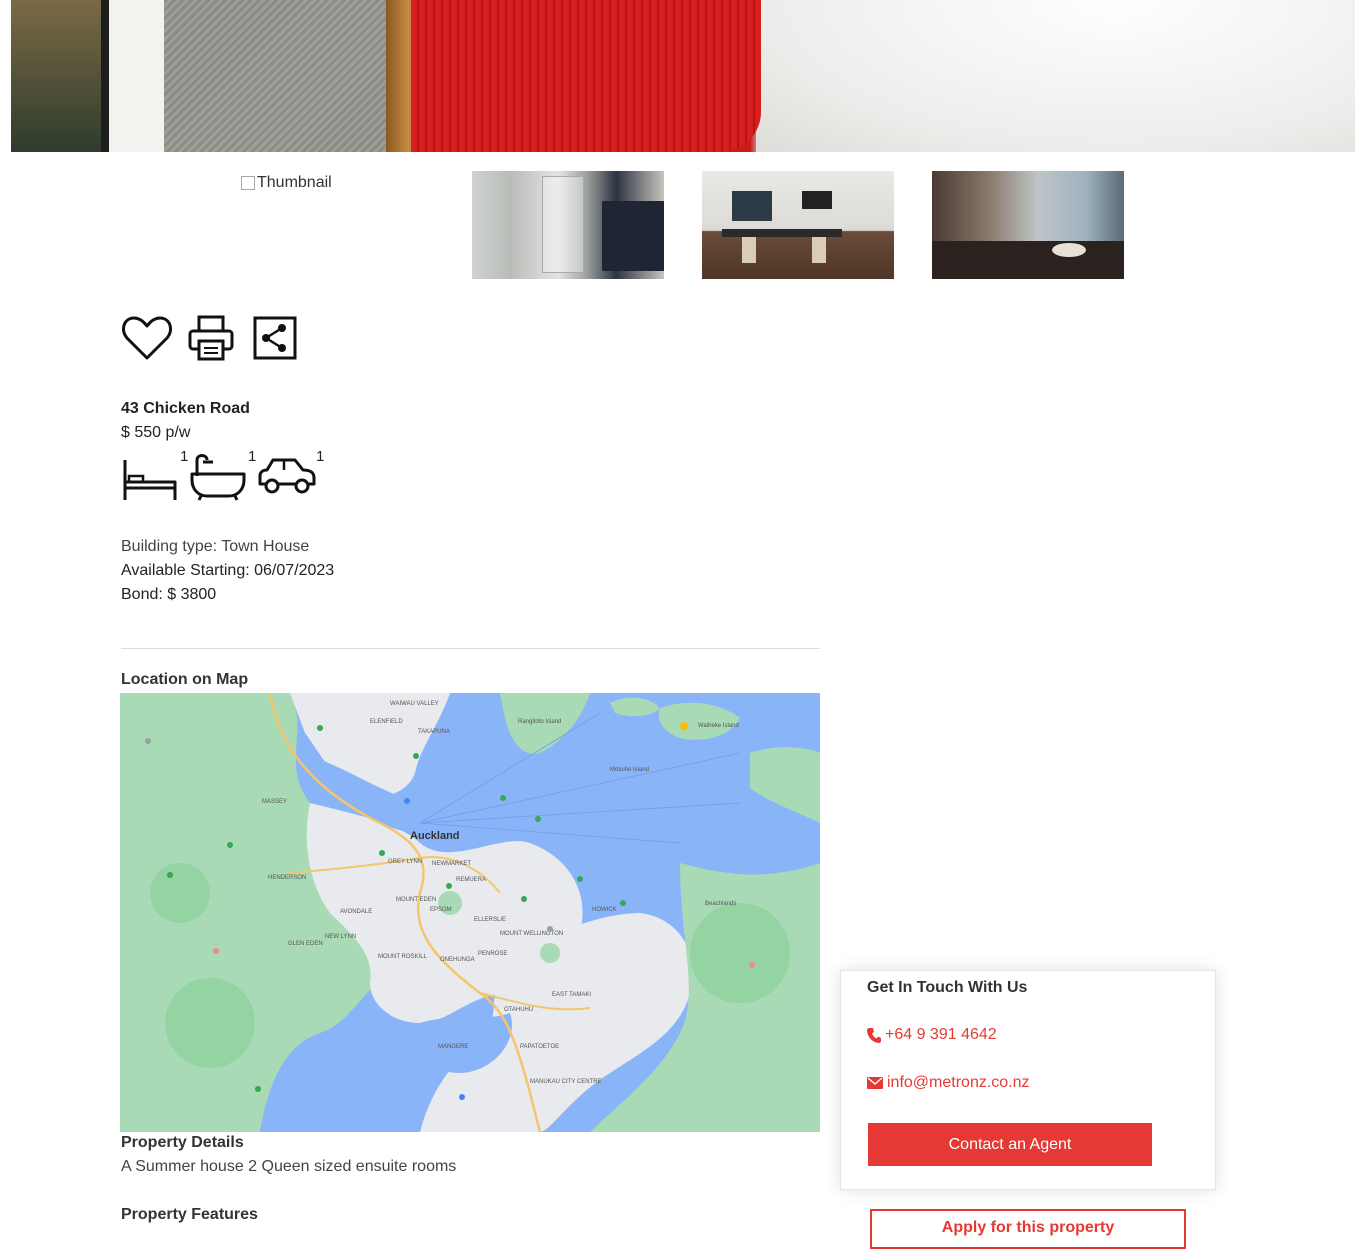 The height and width of the screenshot is (1249, 1366). What do you see at coordinates (252, 456) in the screenshot?
I see `bathrooms-count: 1` at bounding box center [252, 456].